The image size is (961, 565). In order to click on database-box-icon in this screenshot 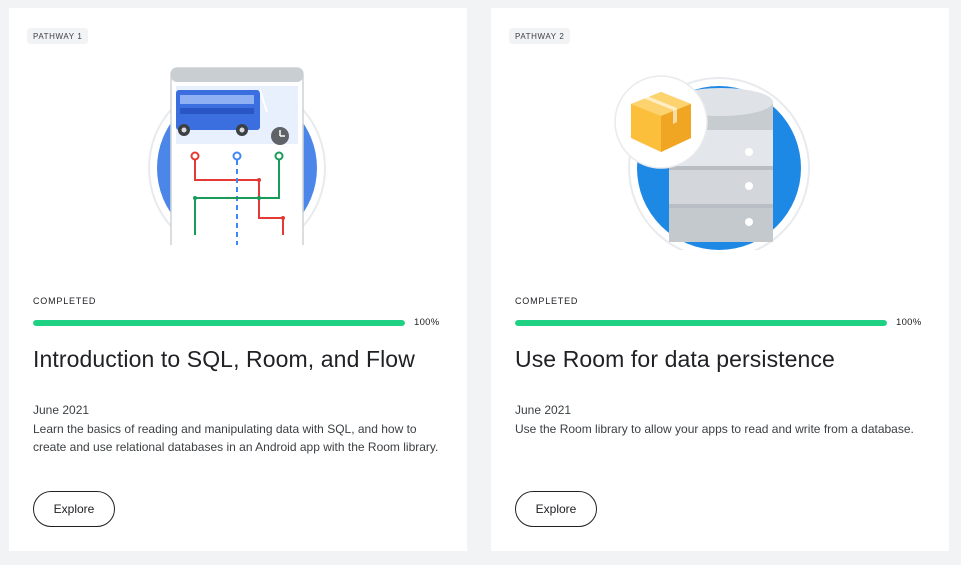, I will do `click(717, 167)`.